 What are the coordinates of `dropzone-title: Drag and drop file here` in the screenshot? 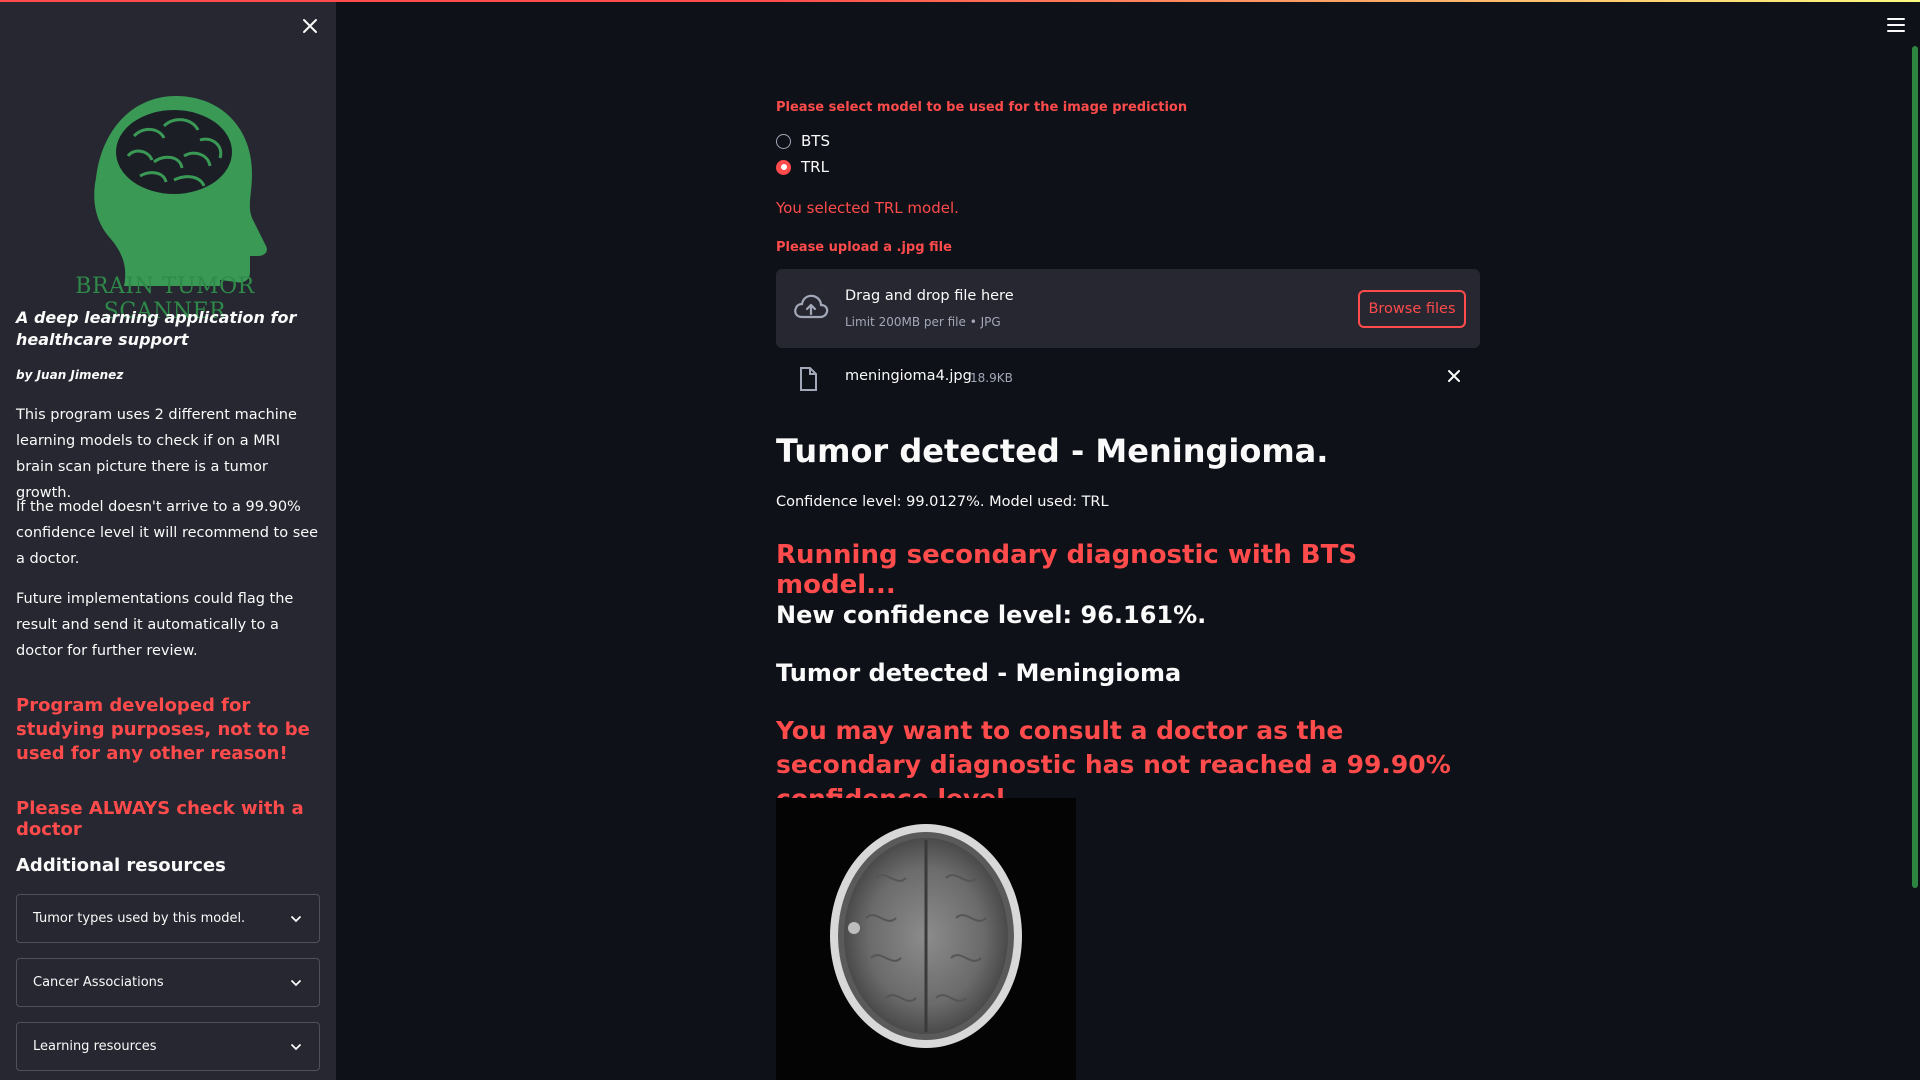 It's located at (929, 296).